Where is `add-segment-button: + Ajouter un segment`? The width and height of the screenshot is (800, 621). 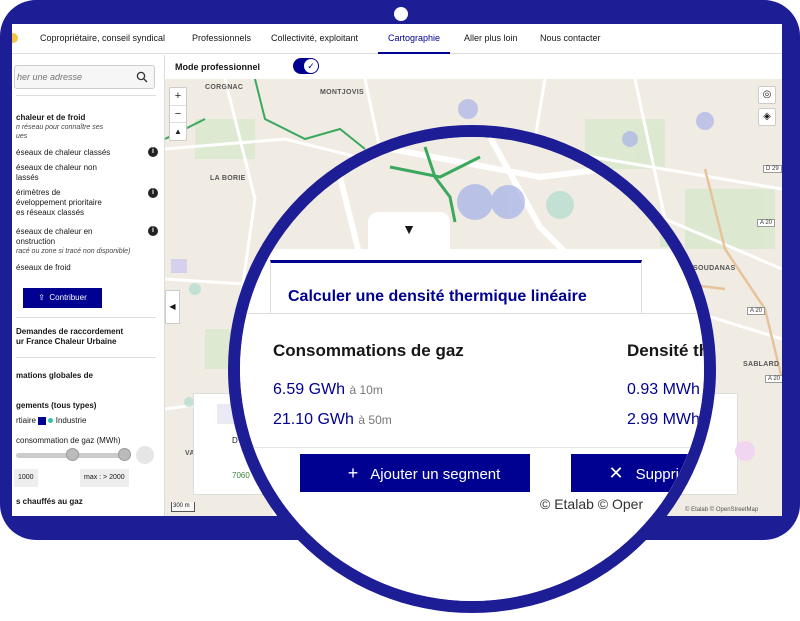
add-segment-button: + Ajouter un segment is located at coordinates (415, 473).